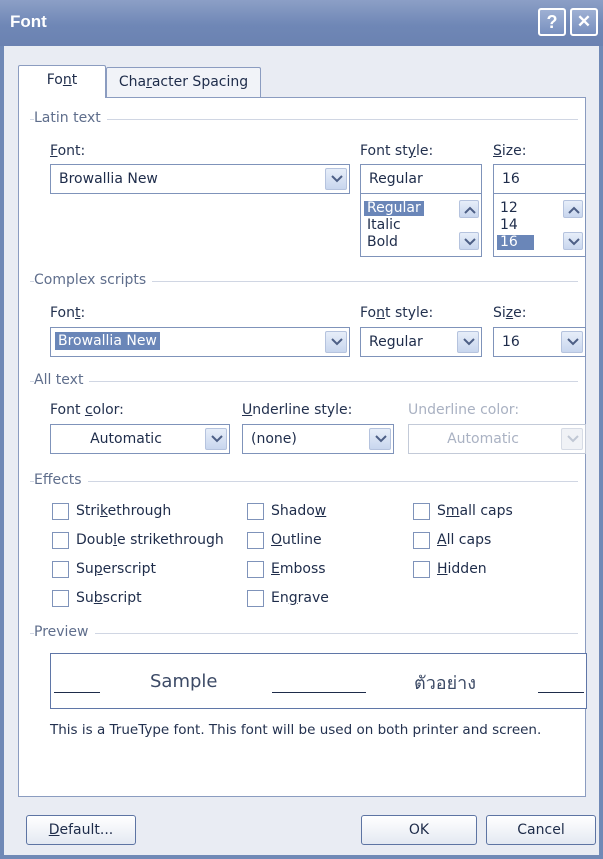 This screenshot has width=603, height=859. What do you see at coordinates (601, 452) in the screenshot?
I see `window-border-right` at bounding box center [601, 452].